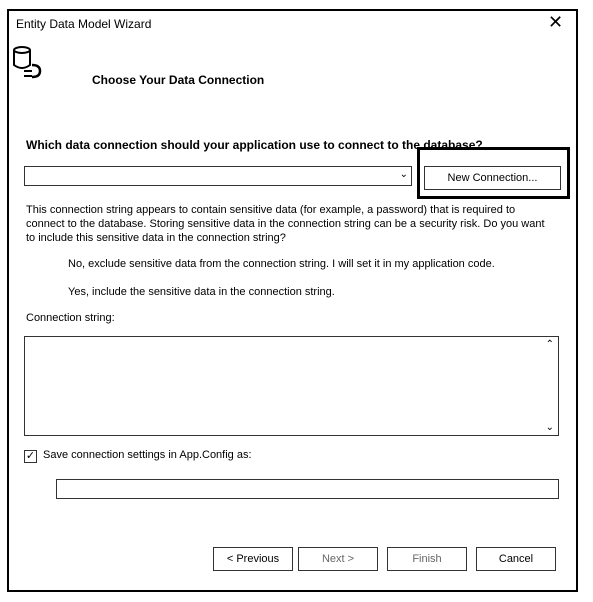 The width and height of the screenshot is (593, 602). What do you see at coordinates (178, 80) in the screenshot?
I see `page-heading: Choose Your Data Connection` at bounding box center [178, 80].